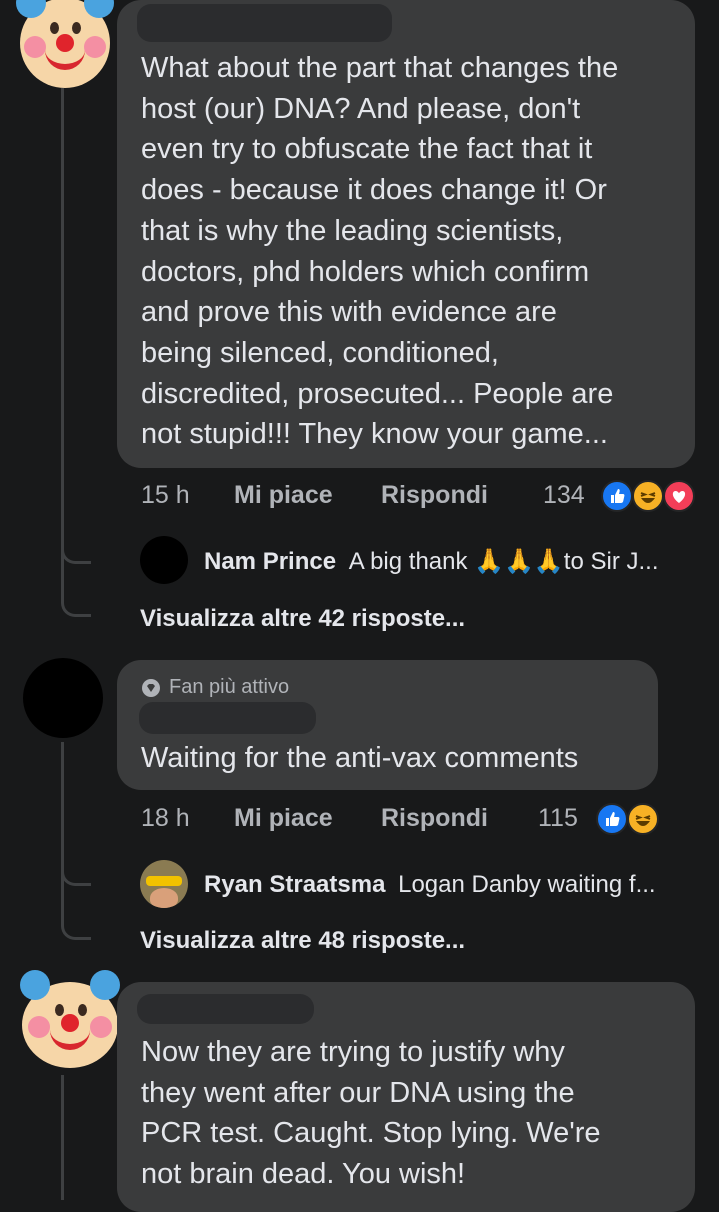 The height and width of the screenshot is (1212, 719). I want to click on face-shape, so click(164, 898).